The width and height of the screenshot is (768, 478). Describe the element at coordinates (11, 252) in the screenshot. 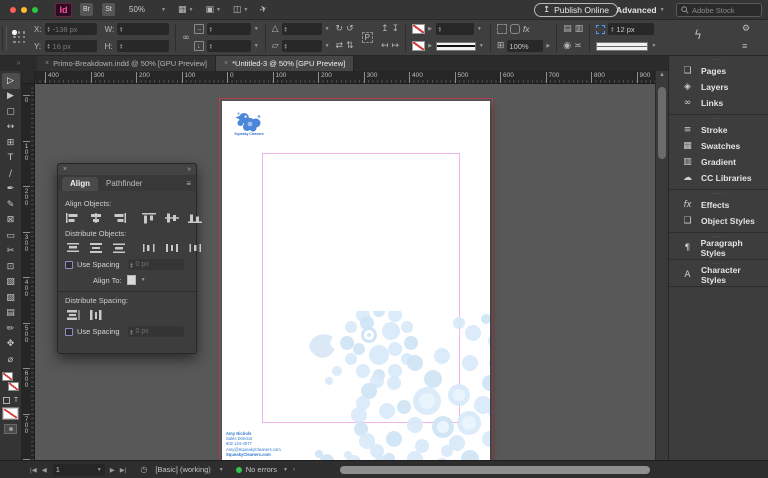

I see `scissors-tool: ✂` at that location.